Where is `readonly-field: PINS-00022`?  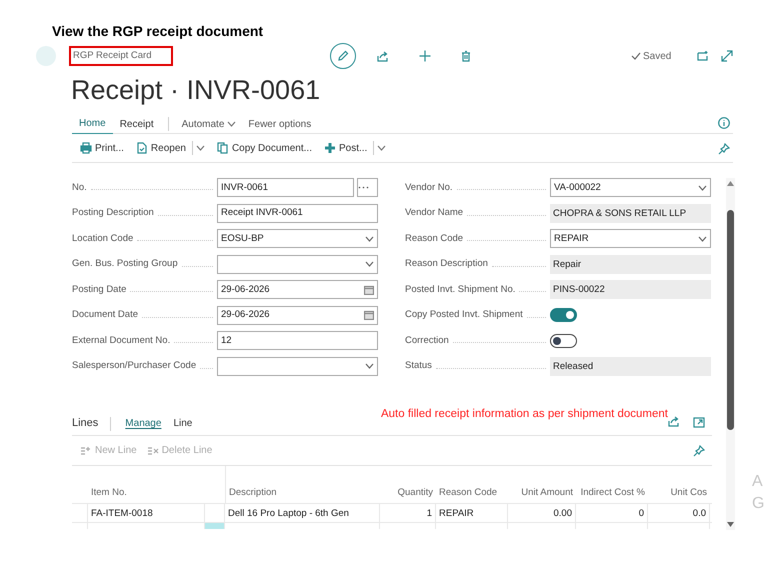 readonly-field: PINS-00022 is located at coordinates (630, 290).